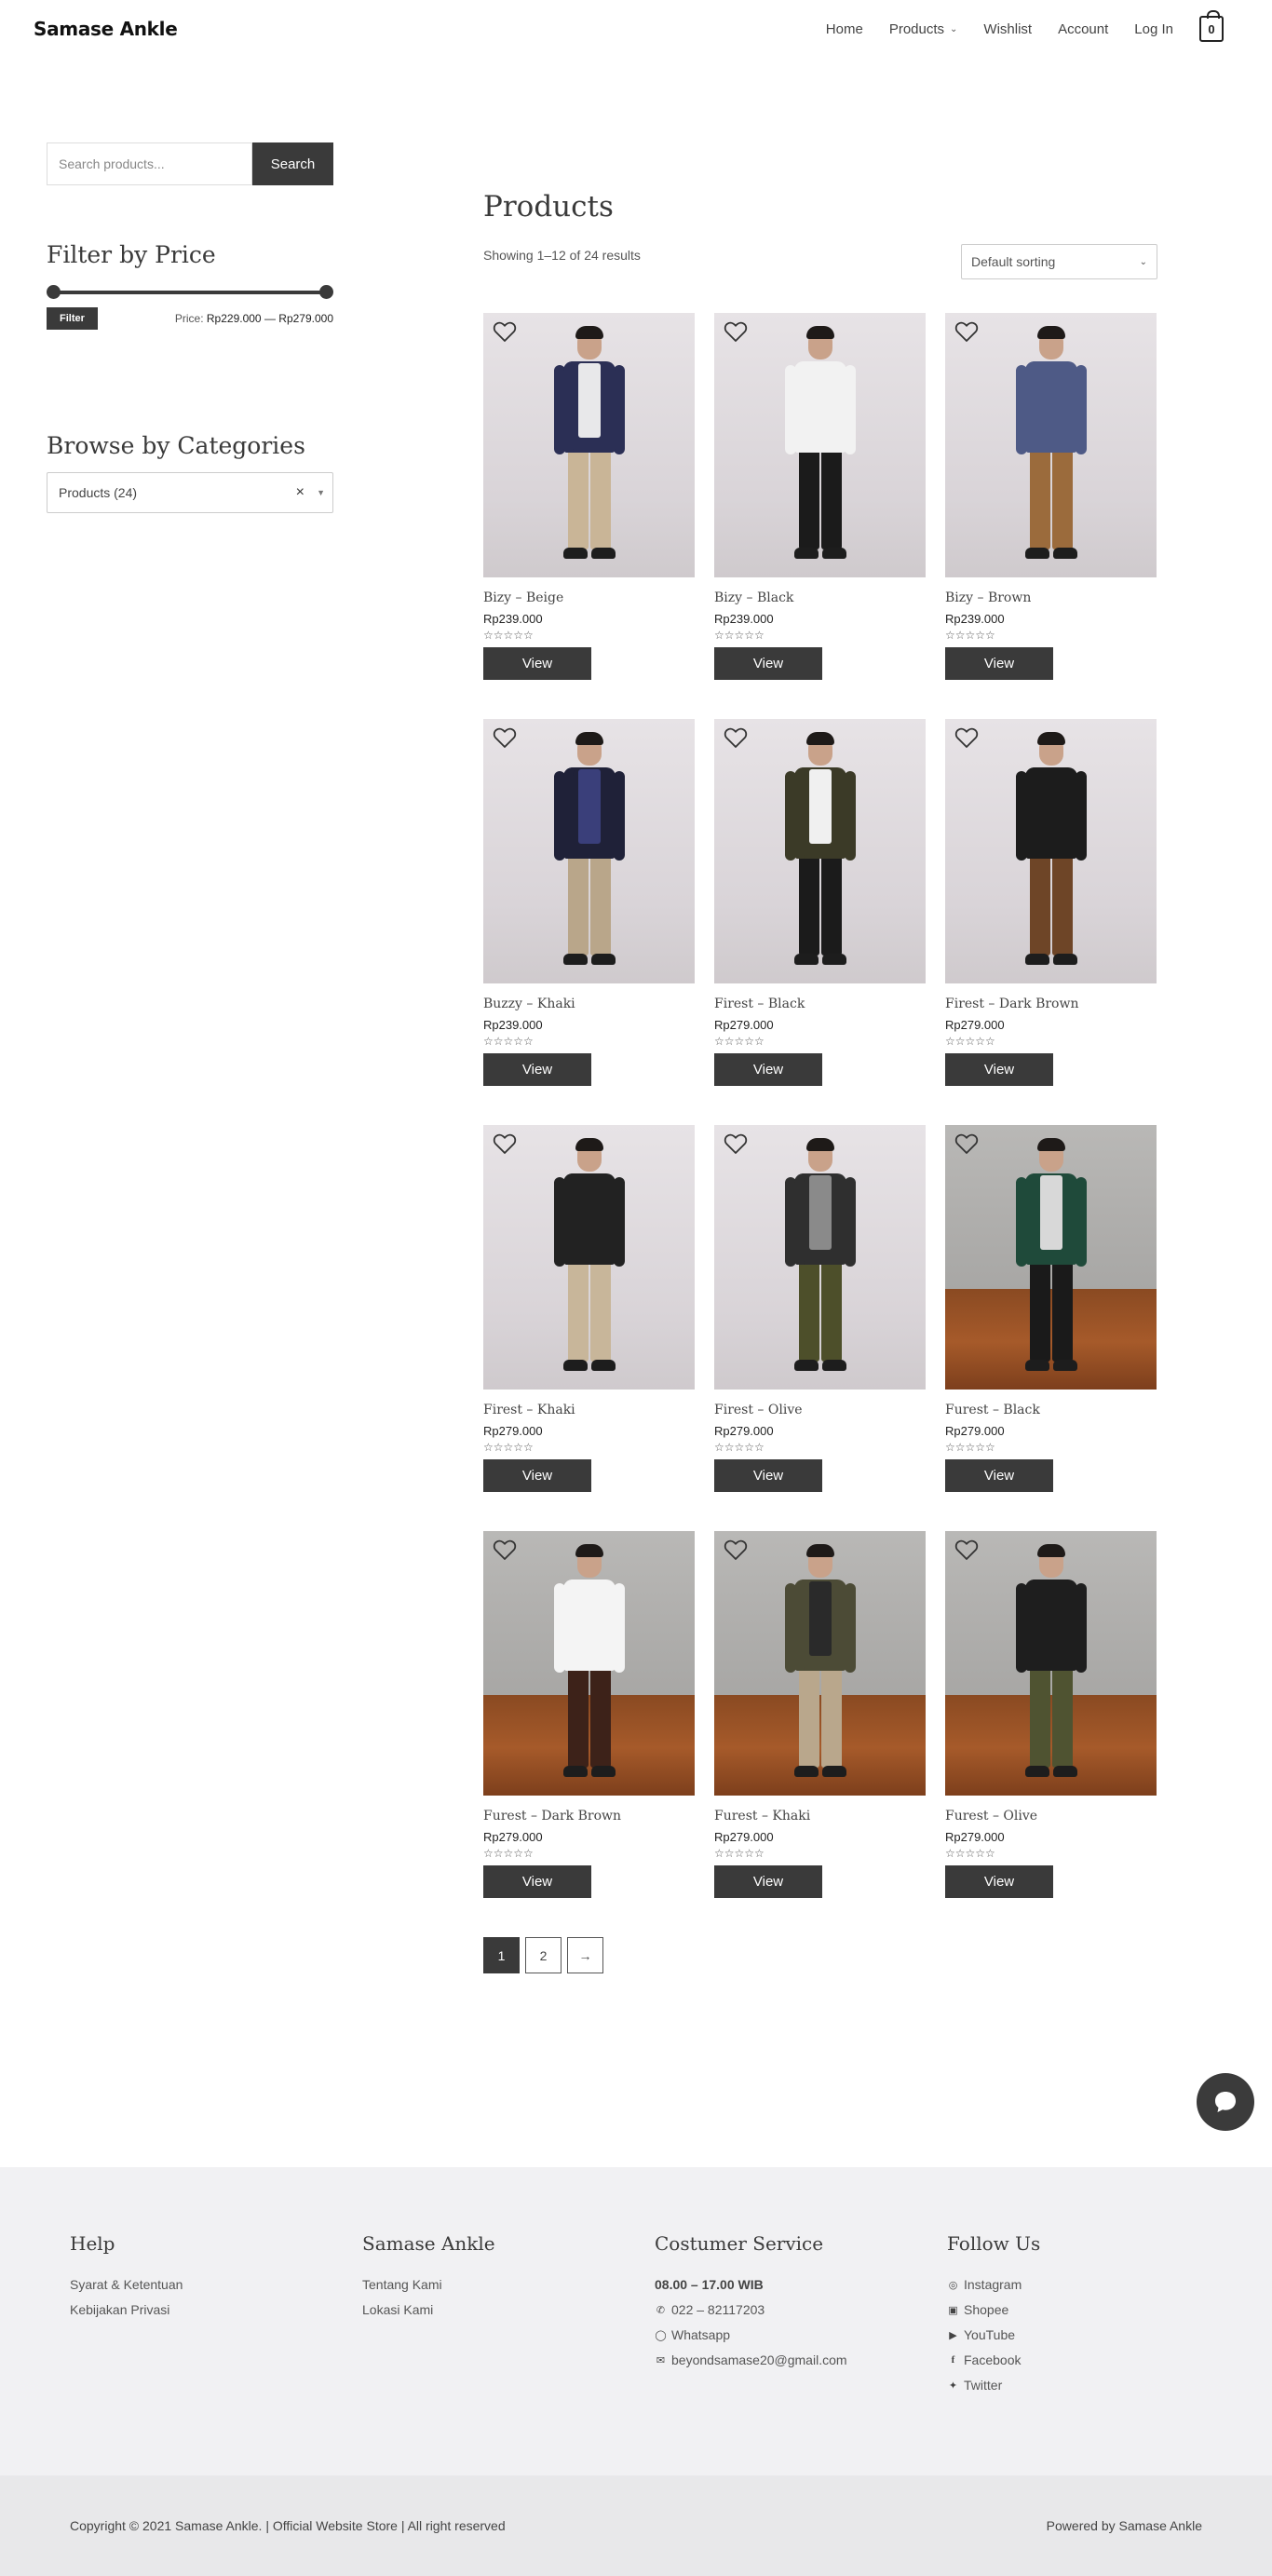 This screenshot has width=1272, height=2576. What do you see at coordinates (1153, 29) in the screenshot?
I see `nav-login: Log In` at bounding box center [1153, 29].